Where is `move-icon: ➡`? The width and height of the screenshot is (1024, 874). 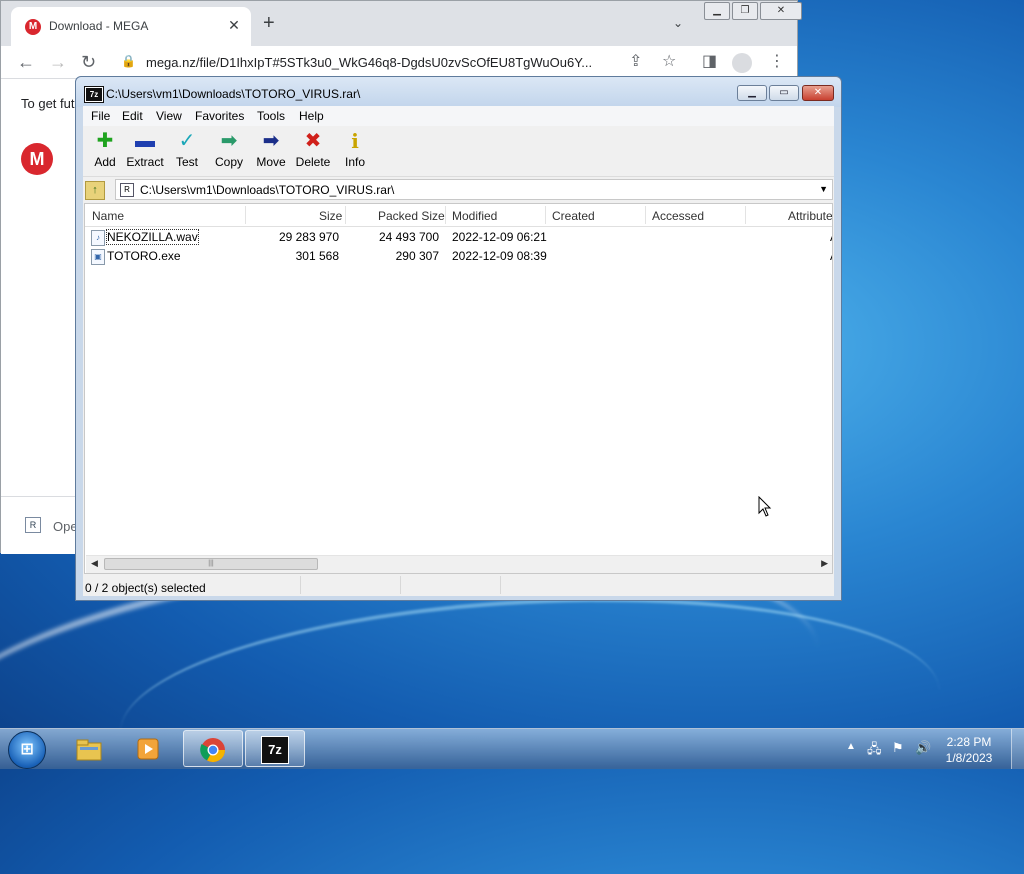
move-icon: ➡ is located at coordinates (271, 141).